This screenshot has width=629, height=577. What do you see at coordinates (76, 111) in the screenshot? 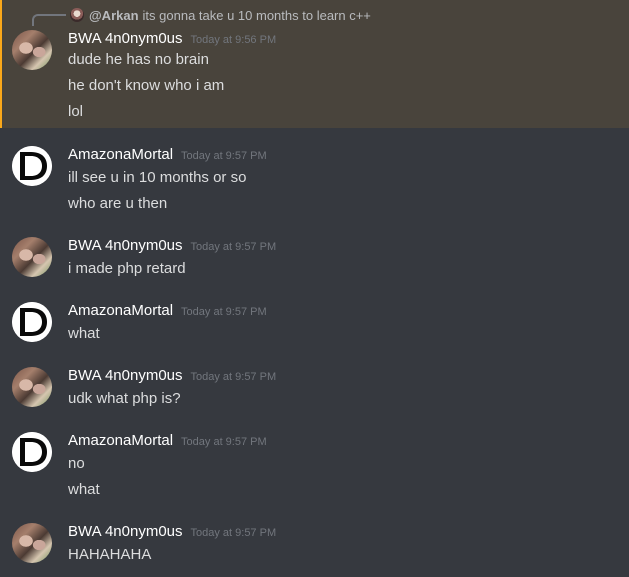
I see `message-text: lol` at bounding box center [76, 111].